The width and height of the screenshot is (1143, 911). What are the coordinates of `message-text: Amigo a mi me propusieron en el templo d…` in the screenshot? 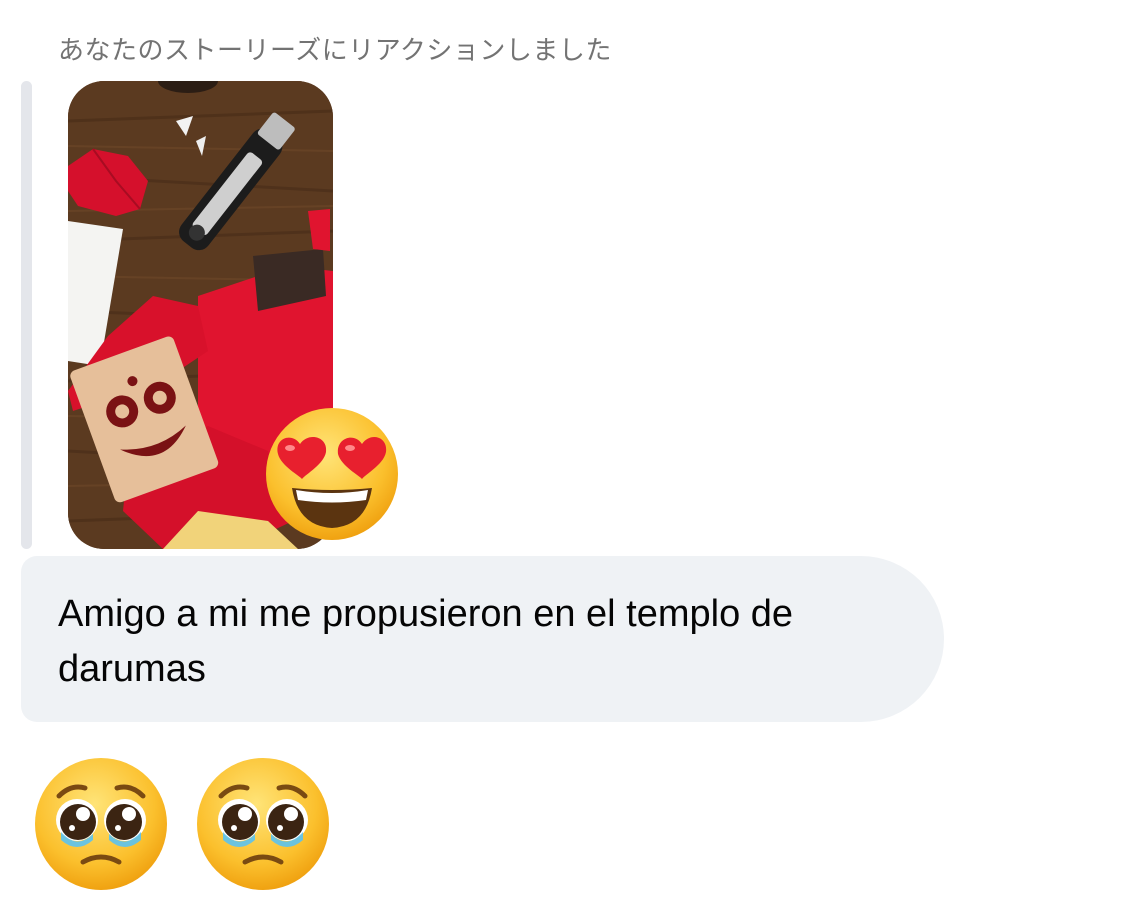 It's located at (426, 641).